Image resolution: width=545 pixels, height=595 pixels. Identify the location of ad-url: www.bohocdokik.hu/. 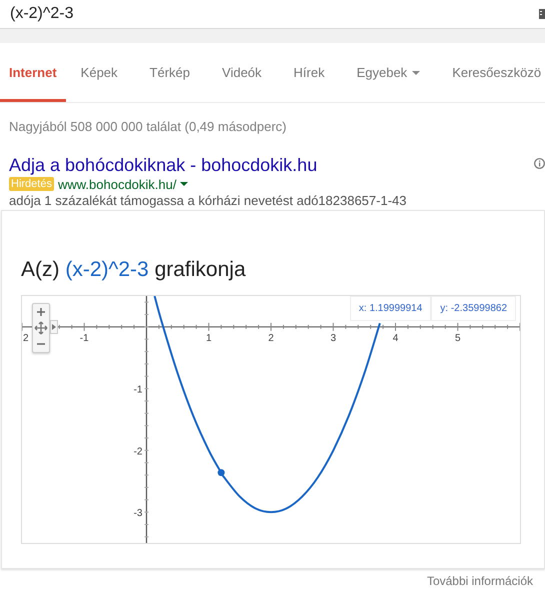
(117, 184).